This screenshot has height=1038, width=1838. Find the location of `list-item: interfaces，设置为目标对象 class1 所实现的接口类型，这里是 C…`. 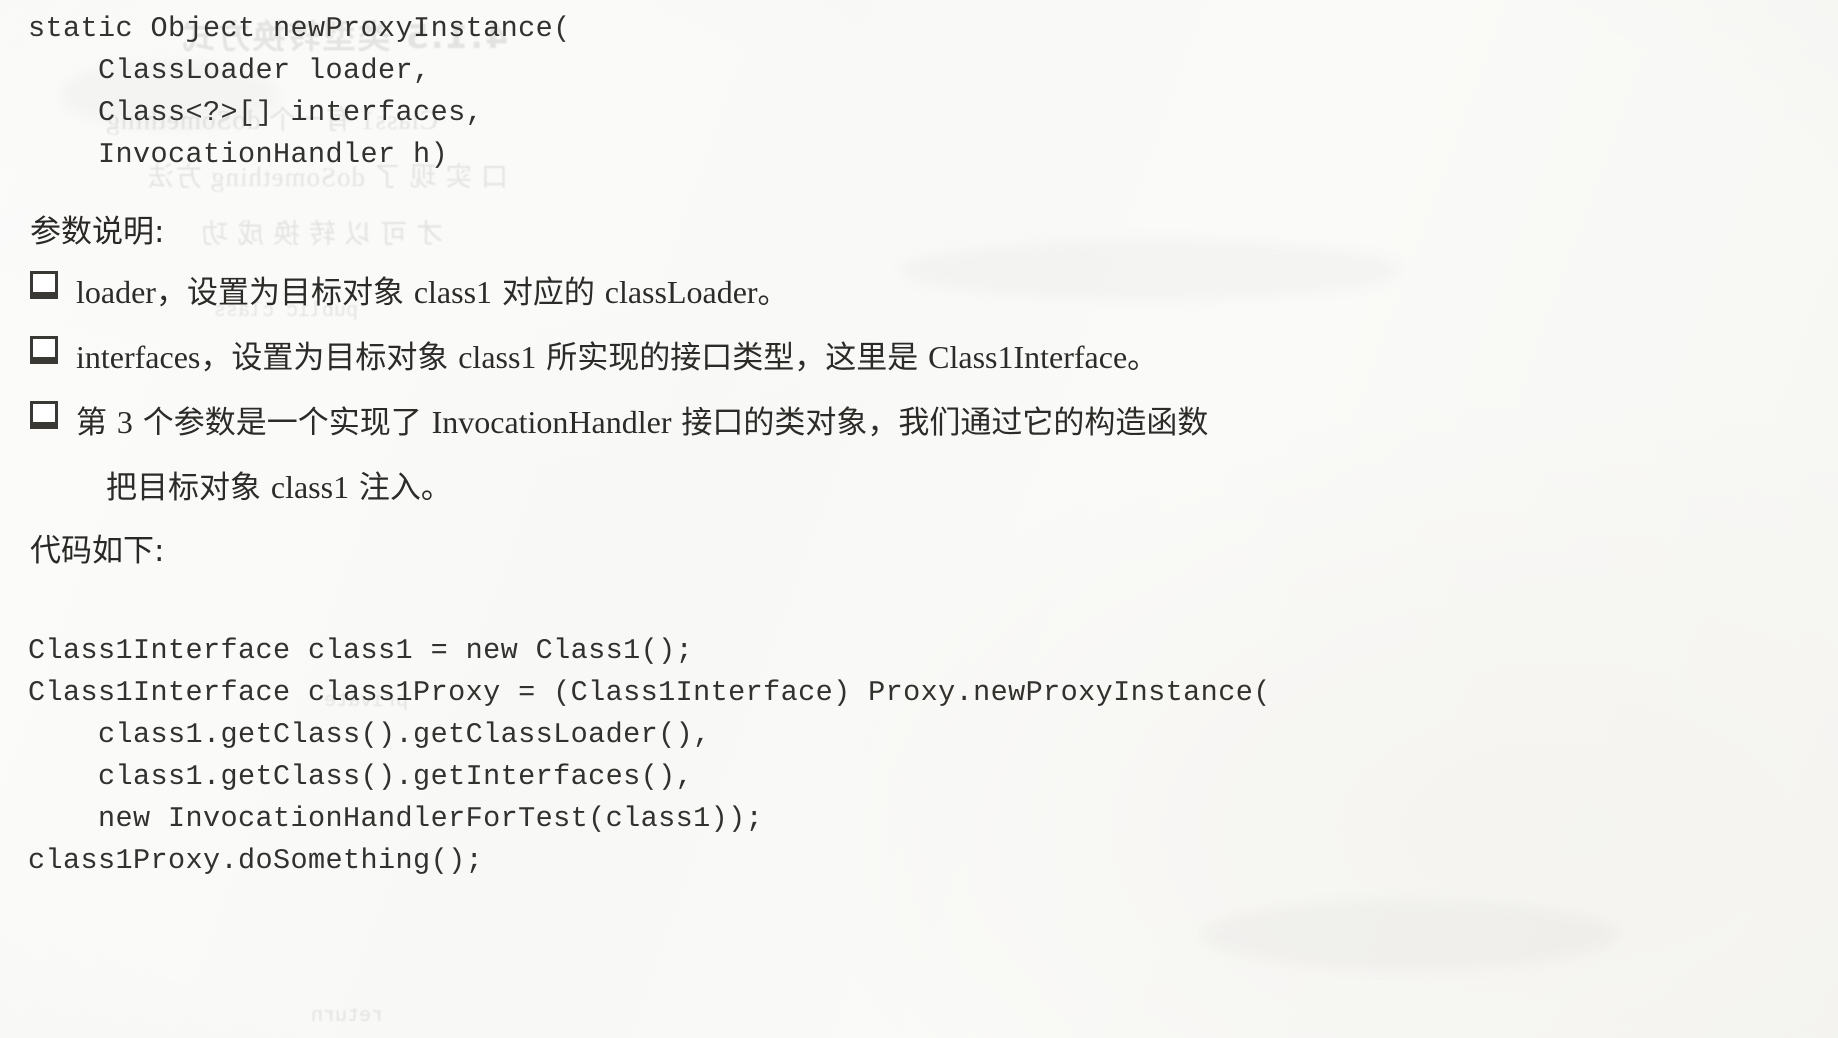

list-item: interfaces，设置为目标对象 class1 所实现的接口类型，这里是 C… is located at coordinates (594, 357).